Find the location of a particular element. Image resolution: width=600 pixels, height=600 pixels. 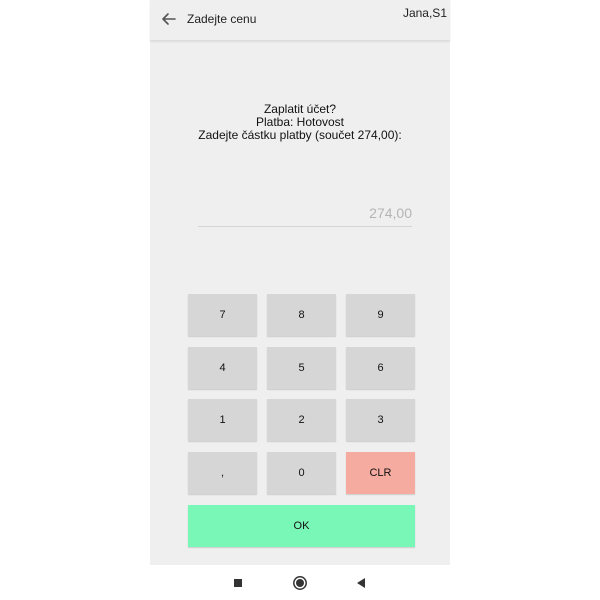

app-bar: Zadejte cenu Jana,S1 is located at coordinates (300, 20).